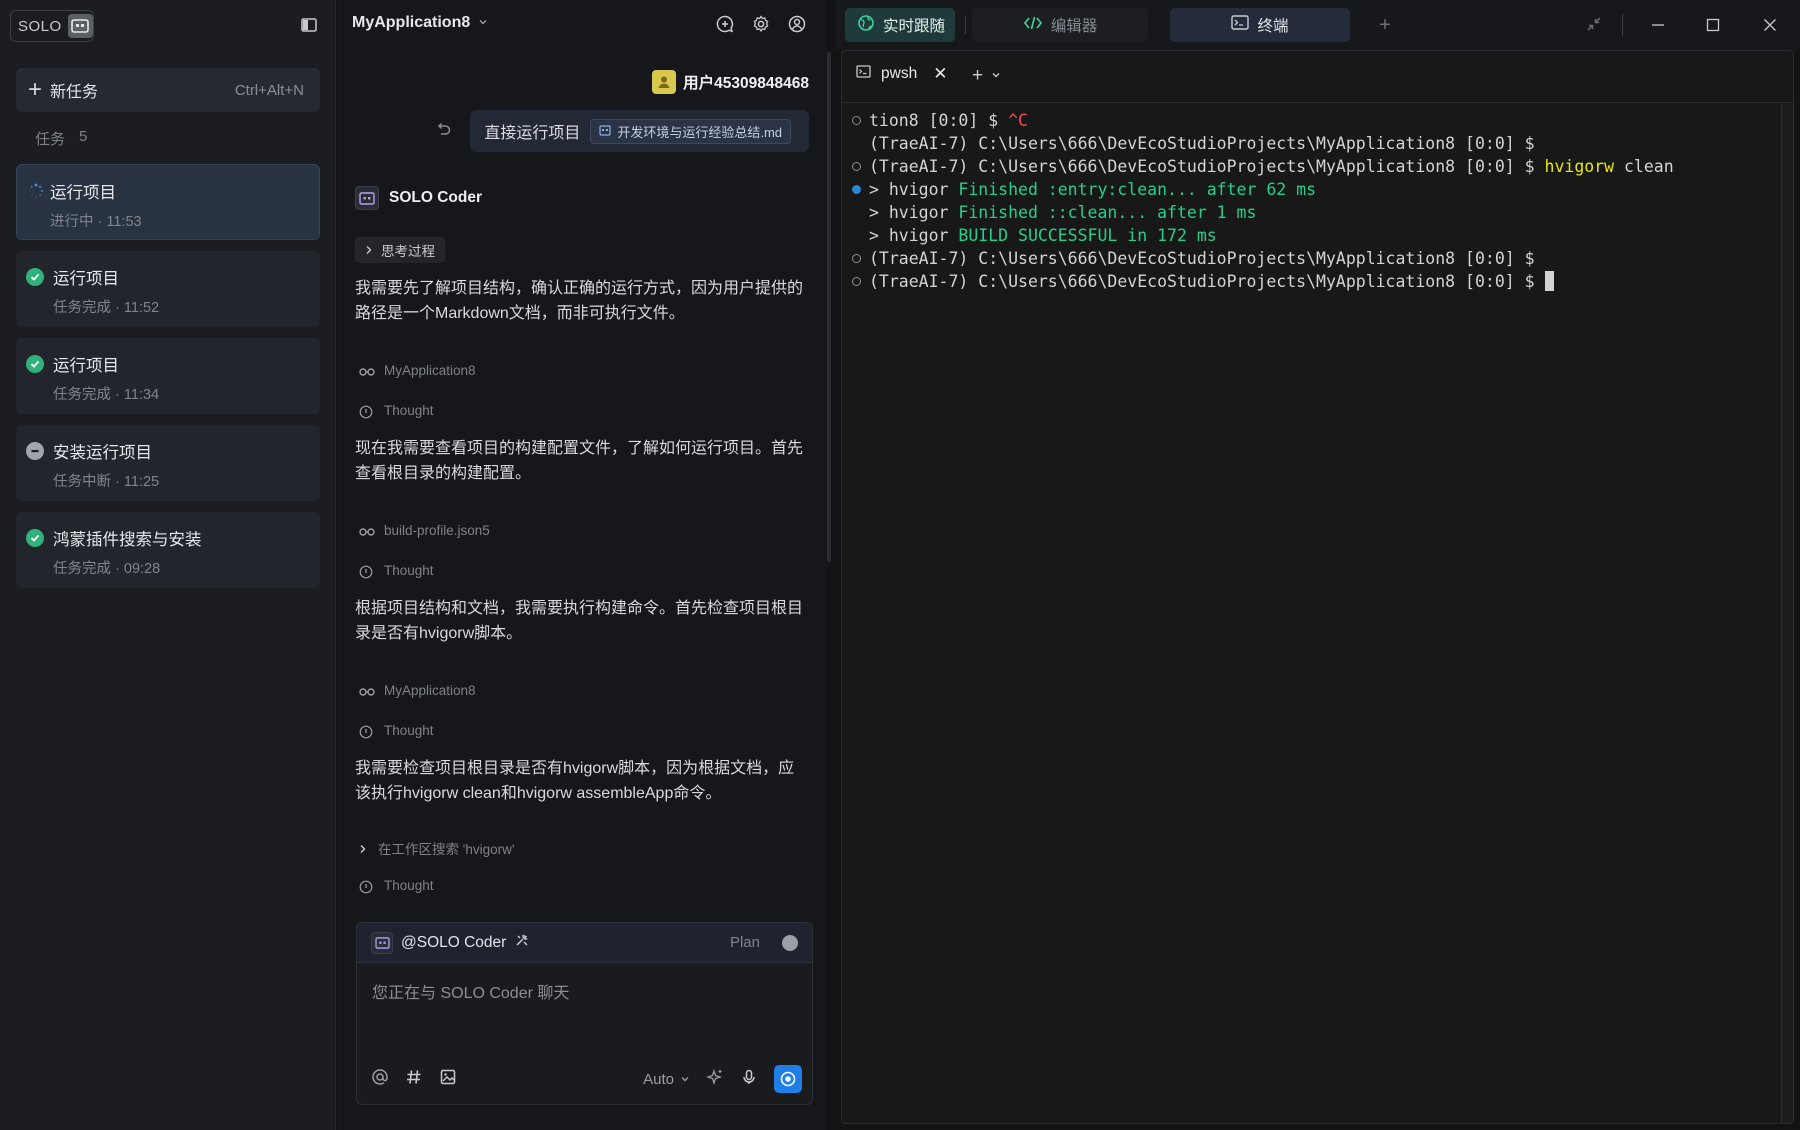 The image size is (1800, 1130). What do you see at coordinates (50, 139) in the screenshot?
I see `tasks-label: 任务` at bounding box center [50, 139].